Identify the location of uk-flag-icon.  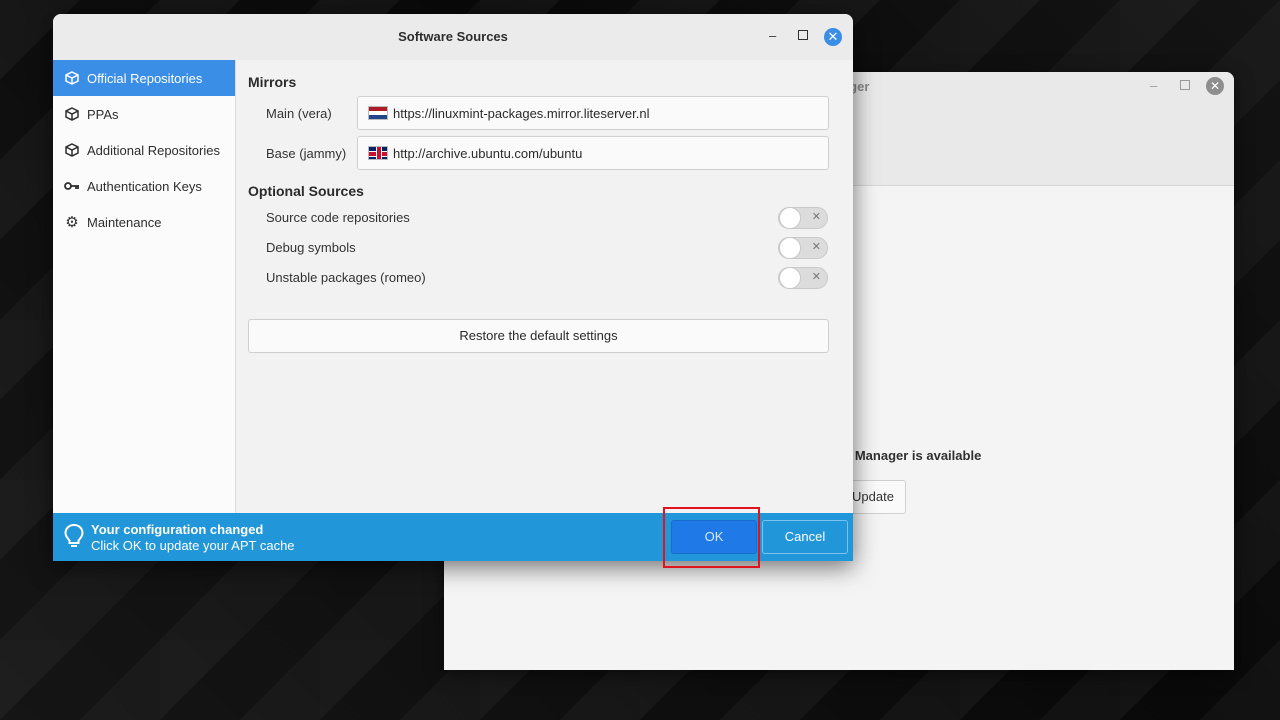
(378, 153).